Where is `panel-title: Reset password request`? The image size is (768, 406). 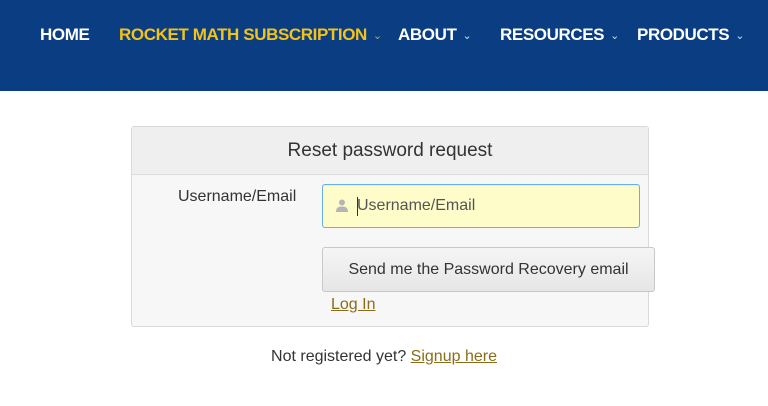 panel-title: Reset password request is located at coordinates (390, 151).